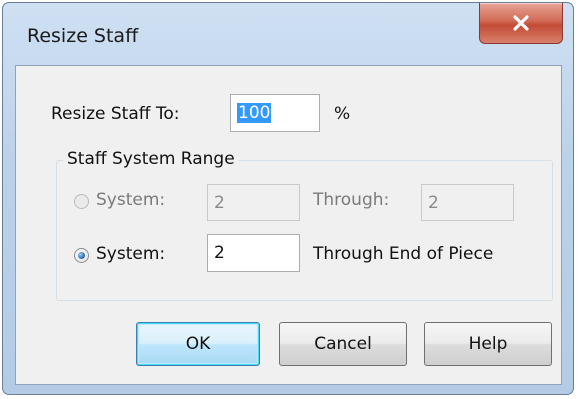 Image resolution: width=578 pixels, height=399 pixels. What do you see at coordinates (467, 202) in the screenshot?
I see `system-end-input` at bounding box center [467, 202].